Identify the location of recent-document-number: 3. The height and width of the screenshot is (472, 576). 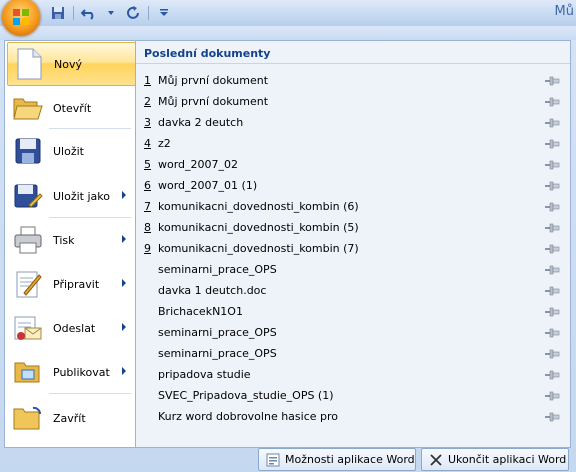
(147, 122).